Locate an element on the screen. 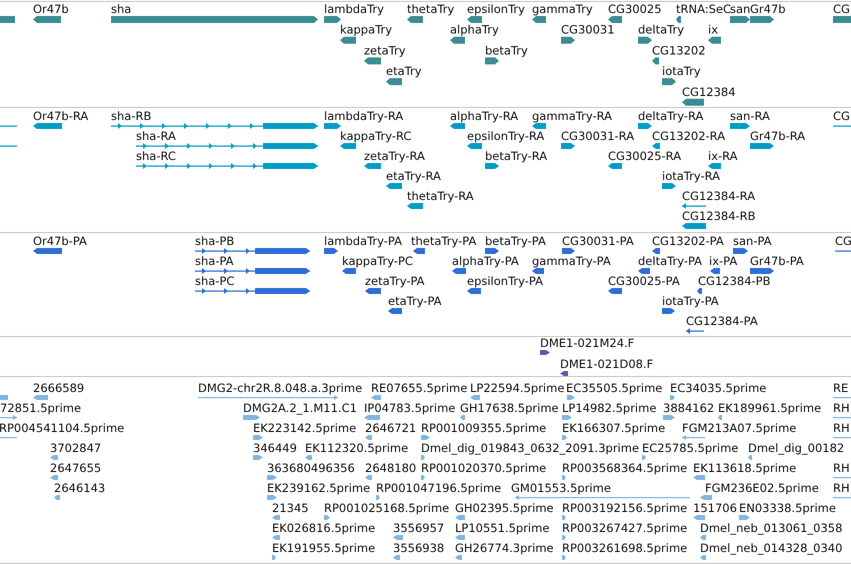 This screenshot has height=564, width=851. feature-label: lambdaTry is located at coordinates (354, 9).